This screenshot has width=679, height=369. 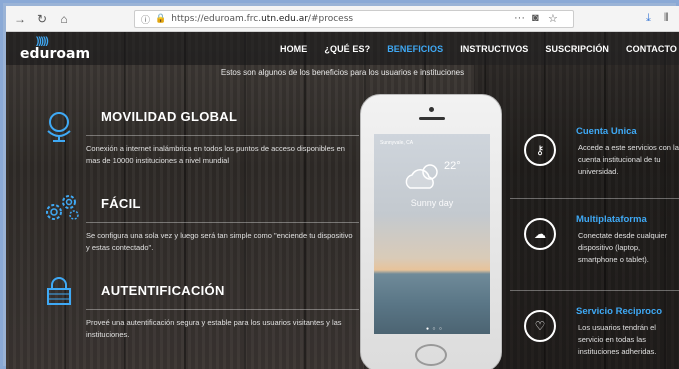 I want to click on gears-icon, so click(x=61, y=211).